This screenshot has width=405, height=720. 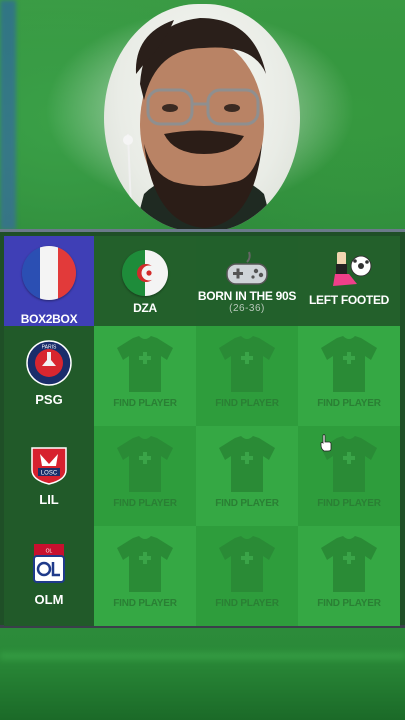 I want to click on column-label: DZA, so click(x=145, y=308).